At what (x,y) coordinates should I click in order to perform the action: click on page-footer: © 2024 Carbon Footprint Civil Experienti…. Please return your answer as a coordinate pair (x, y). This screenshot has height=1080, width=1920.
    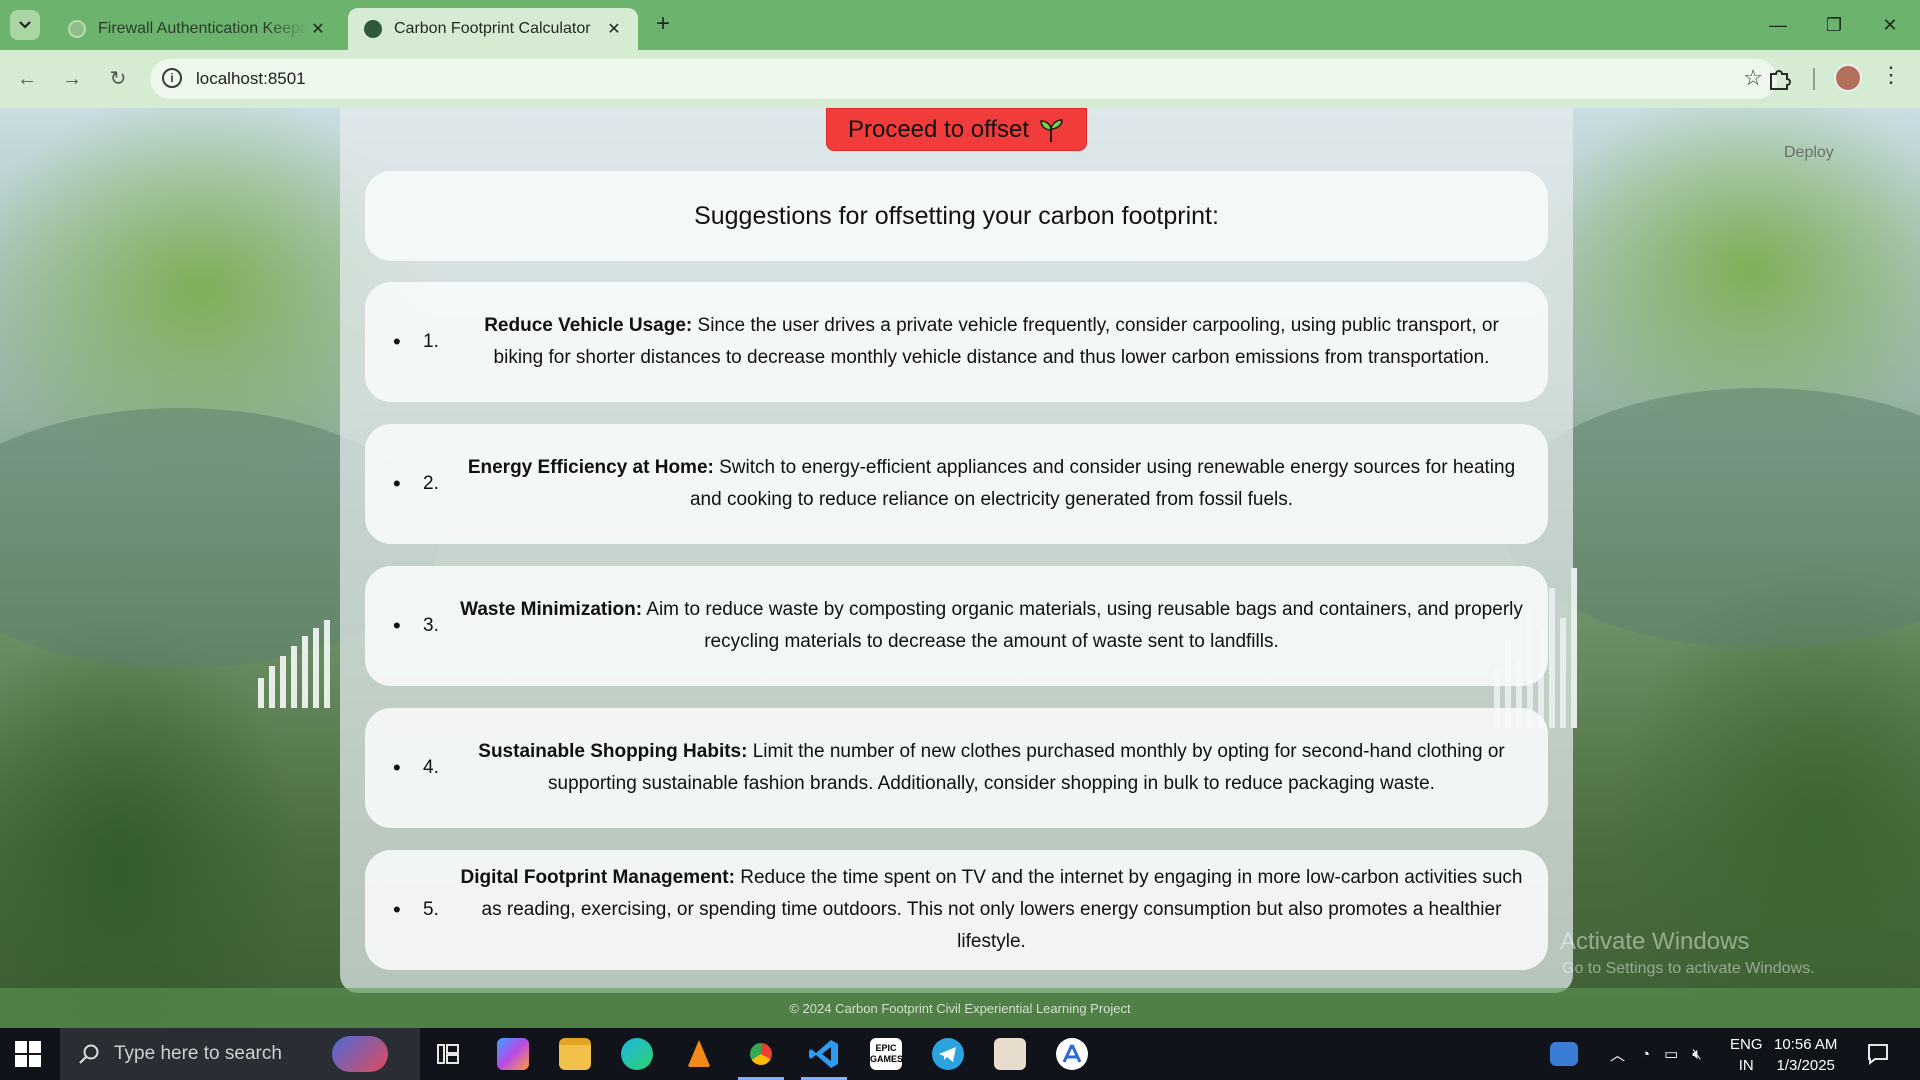
    Looking at the image, I should click on (960, 1008).